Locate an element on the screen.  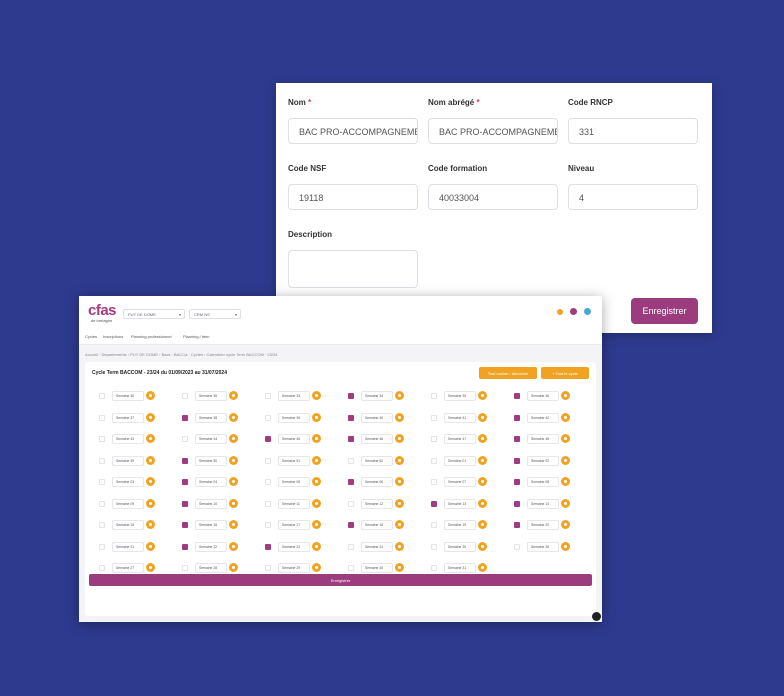
nav-item-planning-pro: Planning professionnel is located at coordinates (151, 336).